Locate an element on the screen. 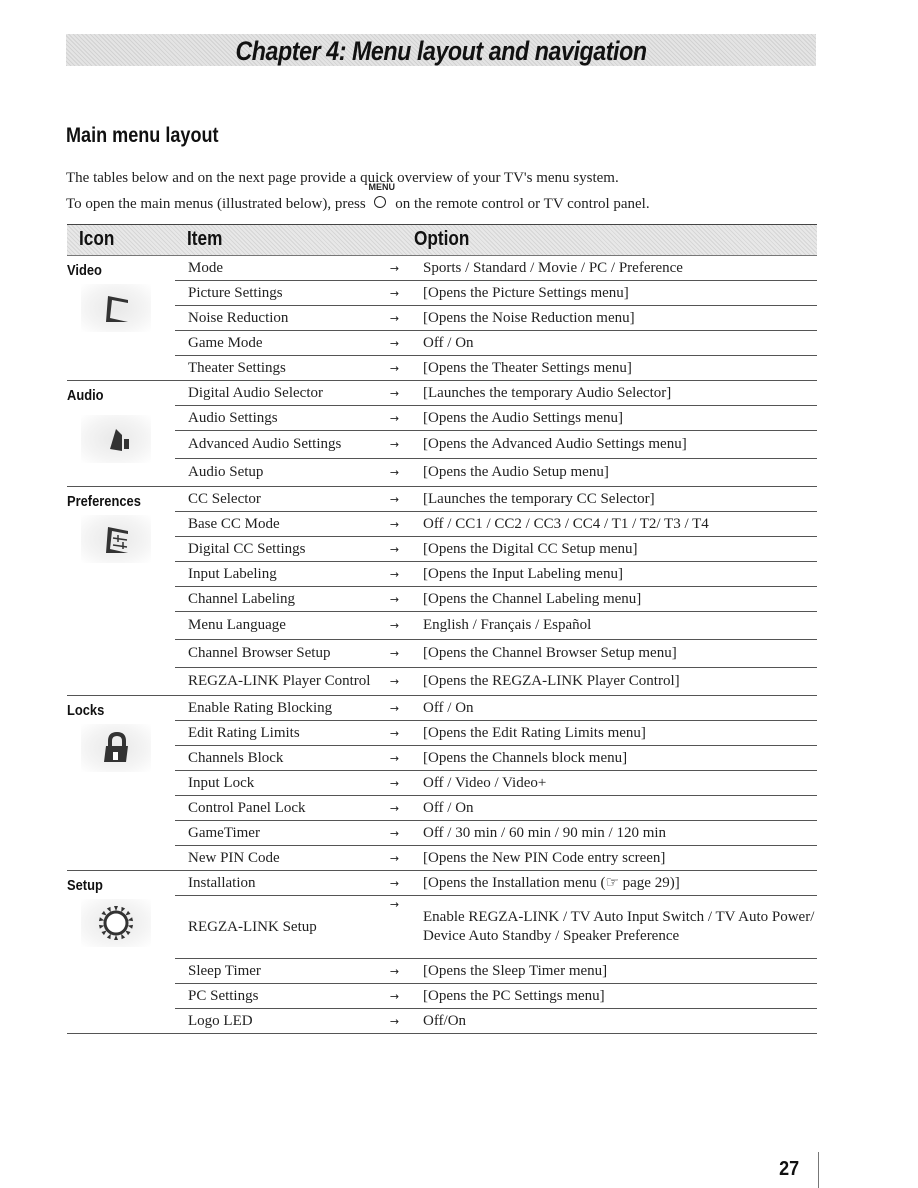  header-item: Item is located at coordinates (205, 239).